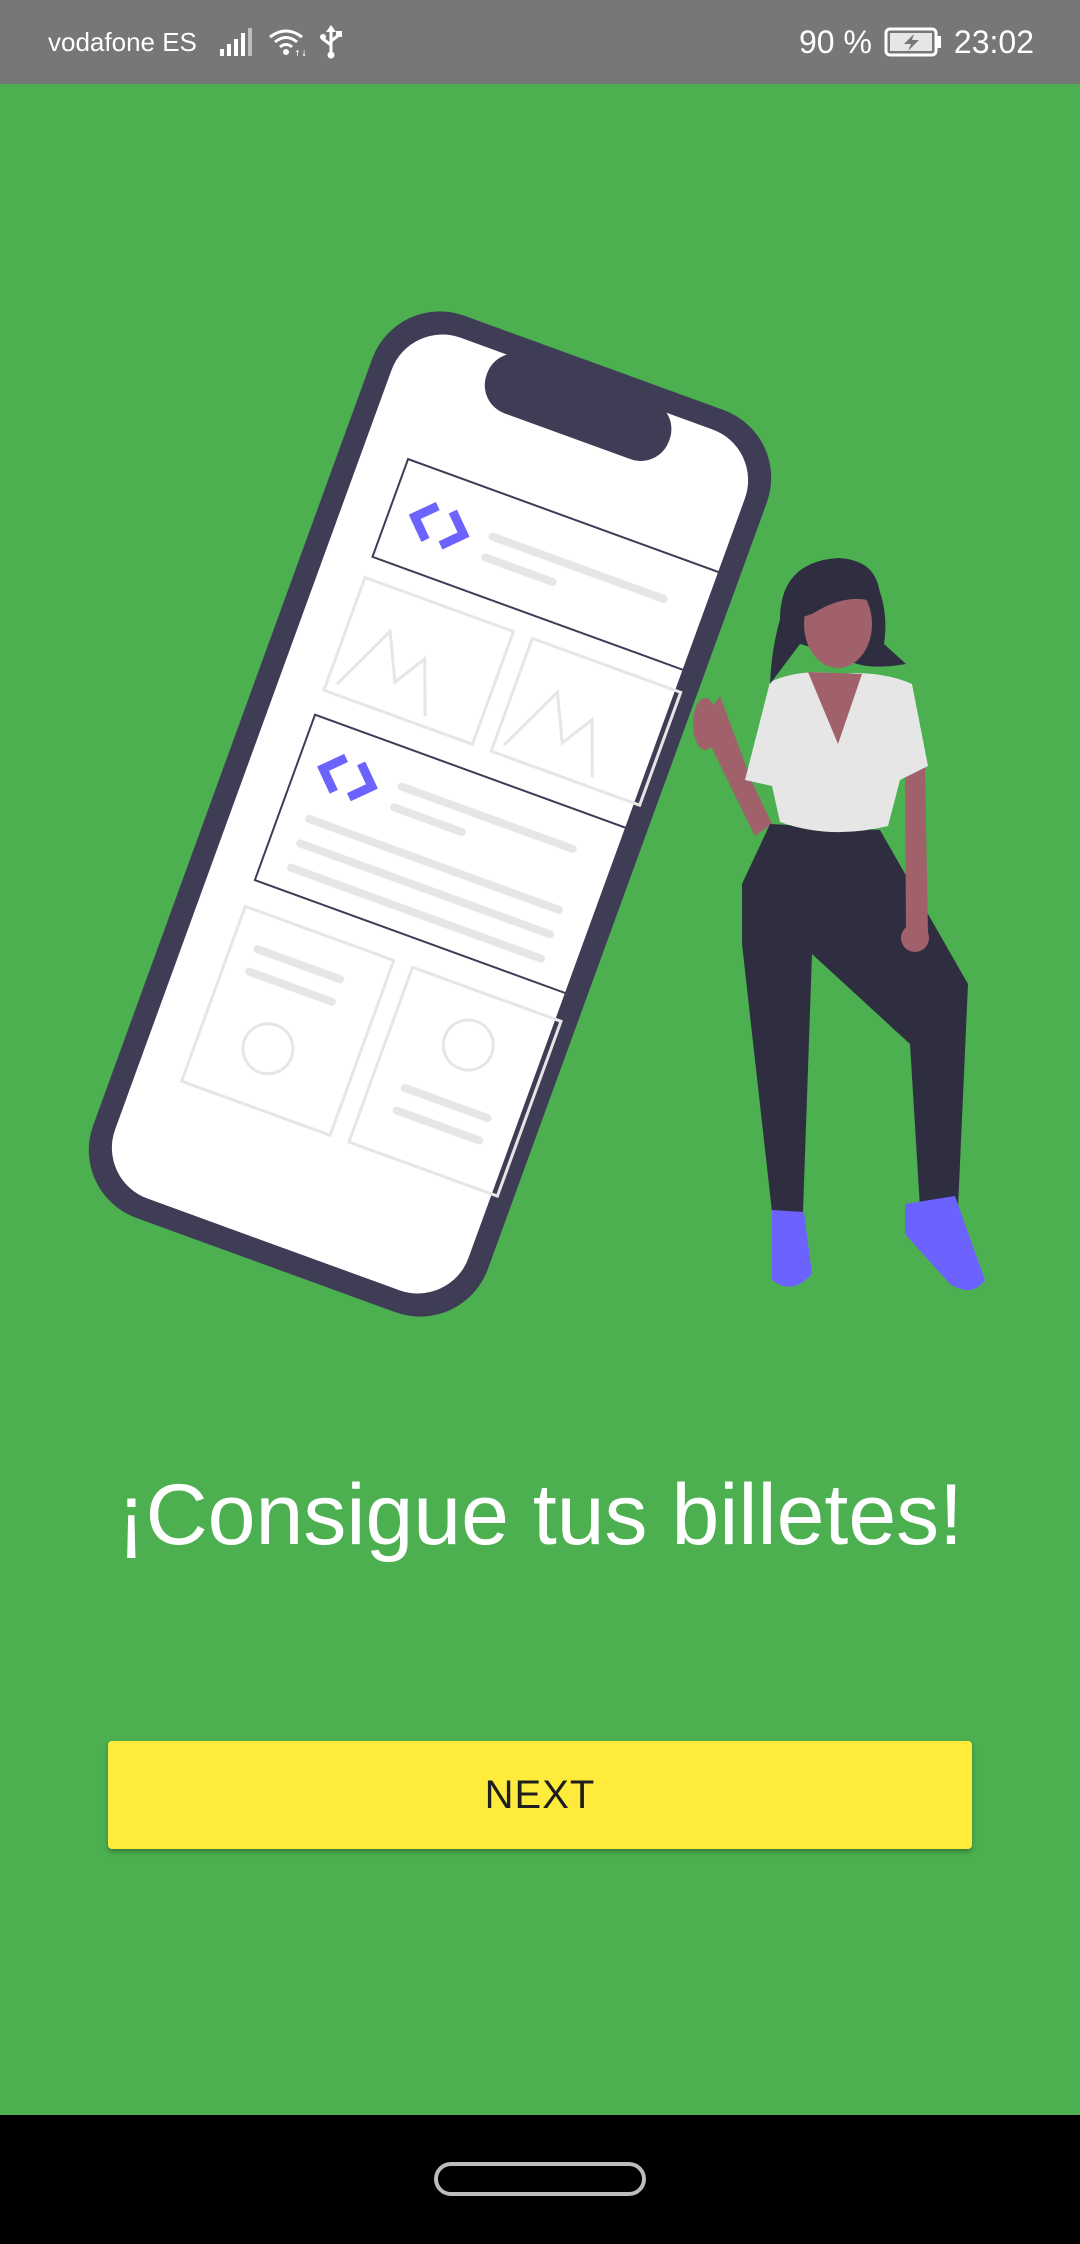 The width and height of the screenshot is (1080, 2244). Describe the element at coordinates (540, 1515) in the screenshot. I see `onboarding-headline: ¡Consigue tus billetes!` at that location.